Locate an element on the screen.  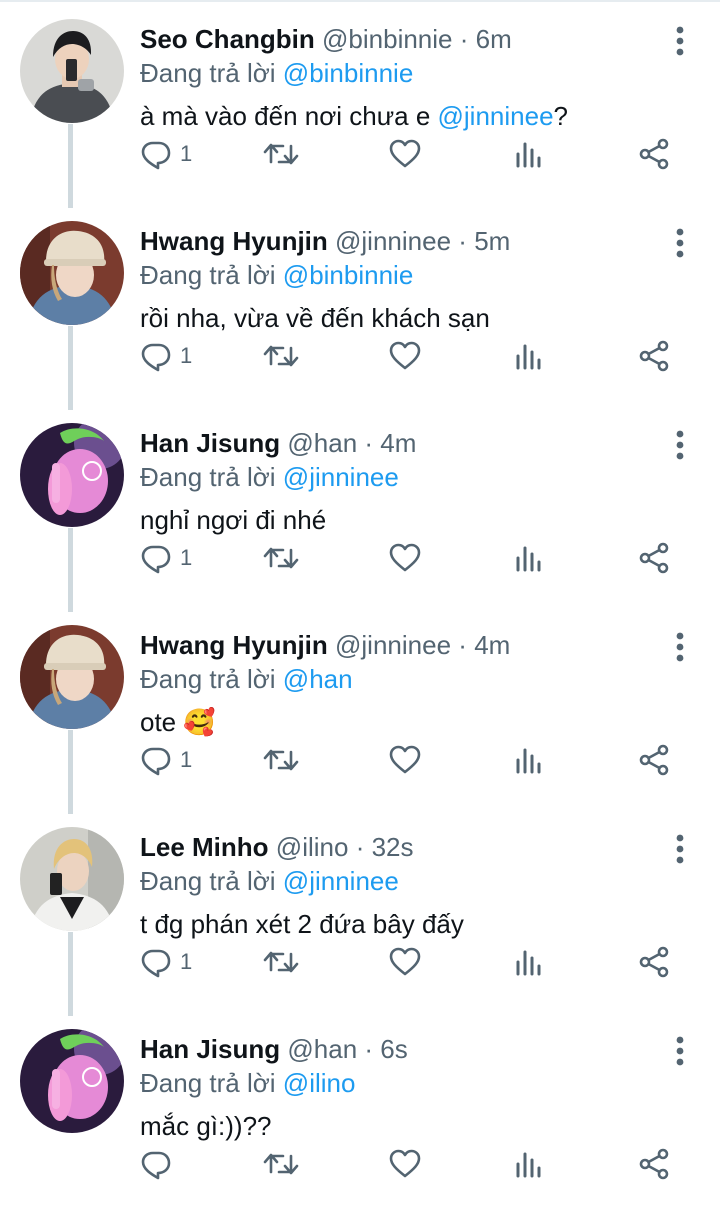
tweet-actions is located at coordinates (408, 1164).